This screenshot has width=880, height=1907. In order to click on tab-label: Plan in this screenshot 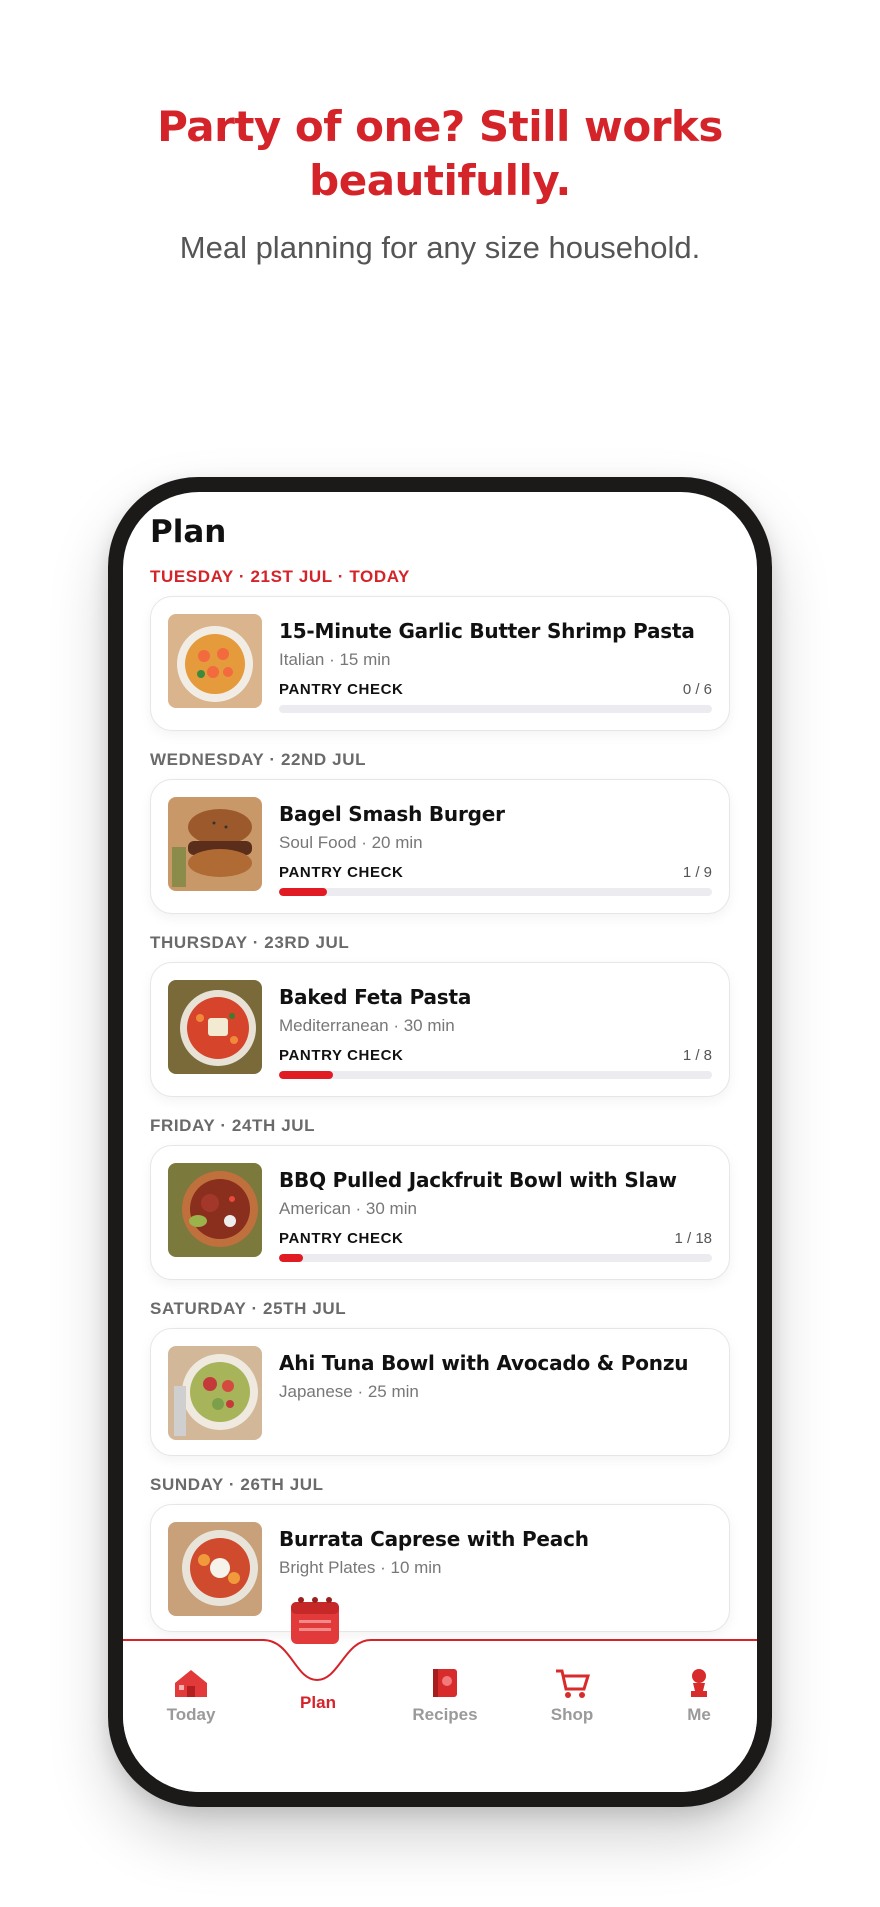, I will do `click(318, 1702)`.